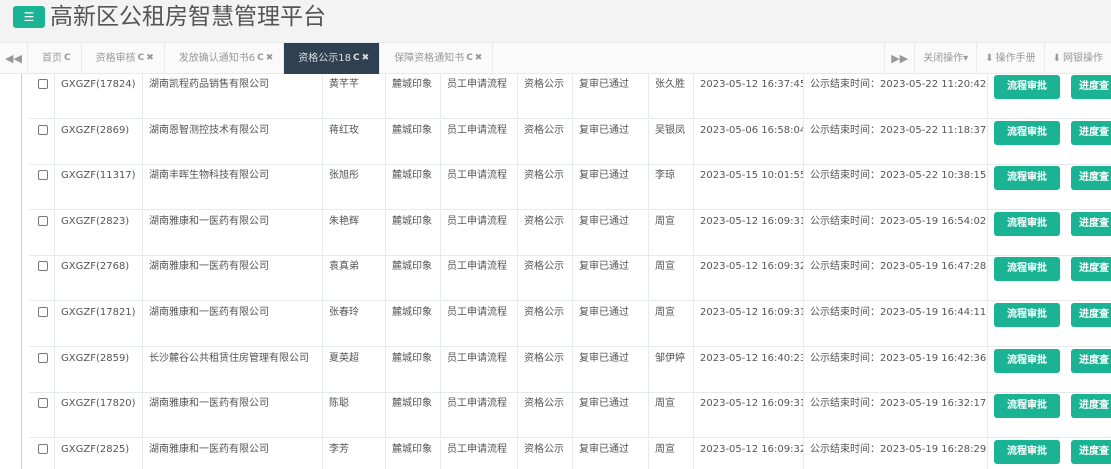 The width and height of the screenshot is (1111, 469). What do you see at coordinates (671, 188) in the screenshot?
I see `cell-reviewer: 李琼` at bounding box center [671, 188].